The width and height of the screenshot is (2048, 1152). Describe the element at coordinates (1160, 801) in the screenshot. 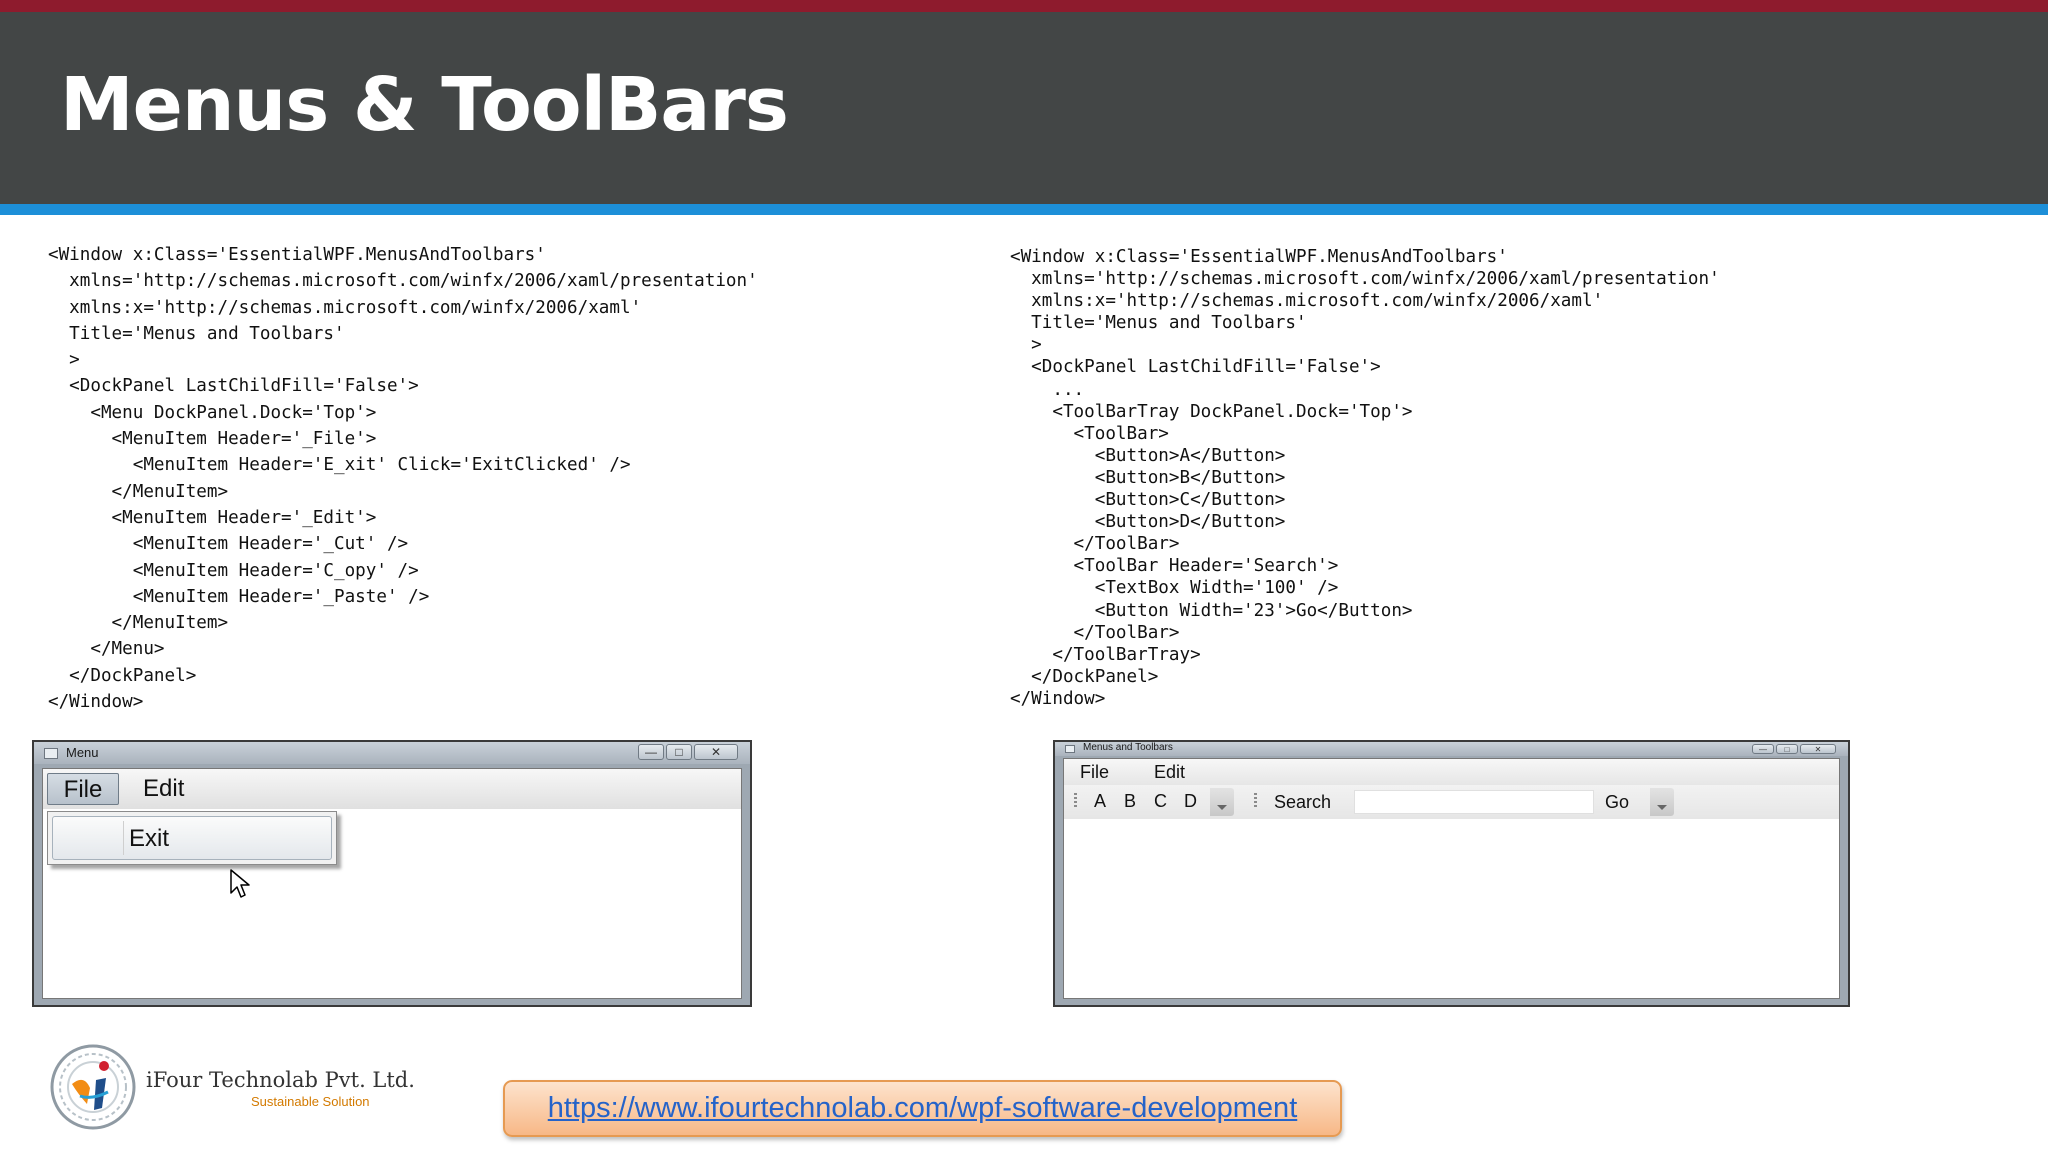

I see `toolbar-button-c: C` at that location.